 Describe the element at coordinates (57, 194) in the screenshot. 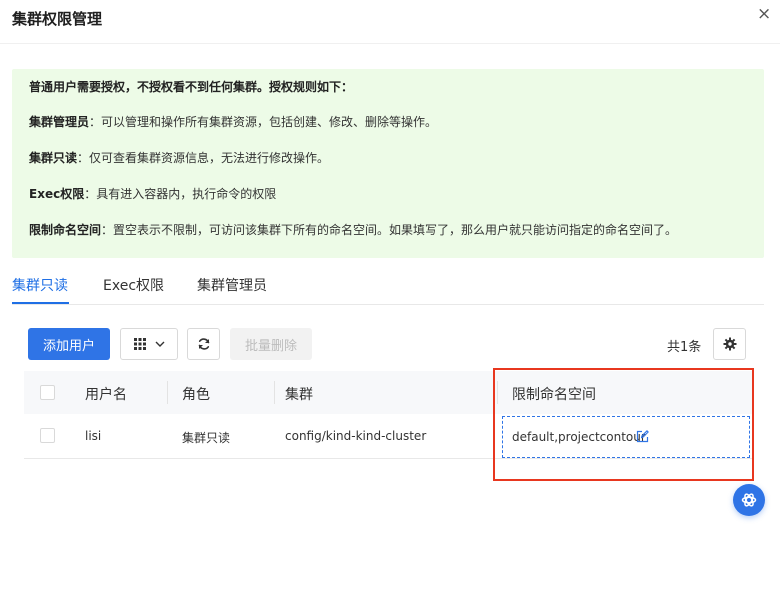

I see `rule-term: Exec权限` at that location.